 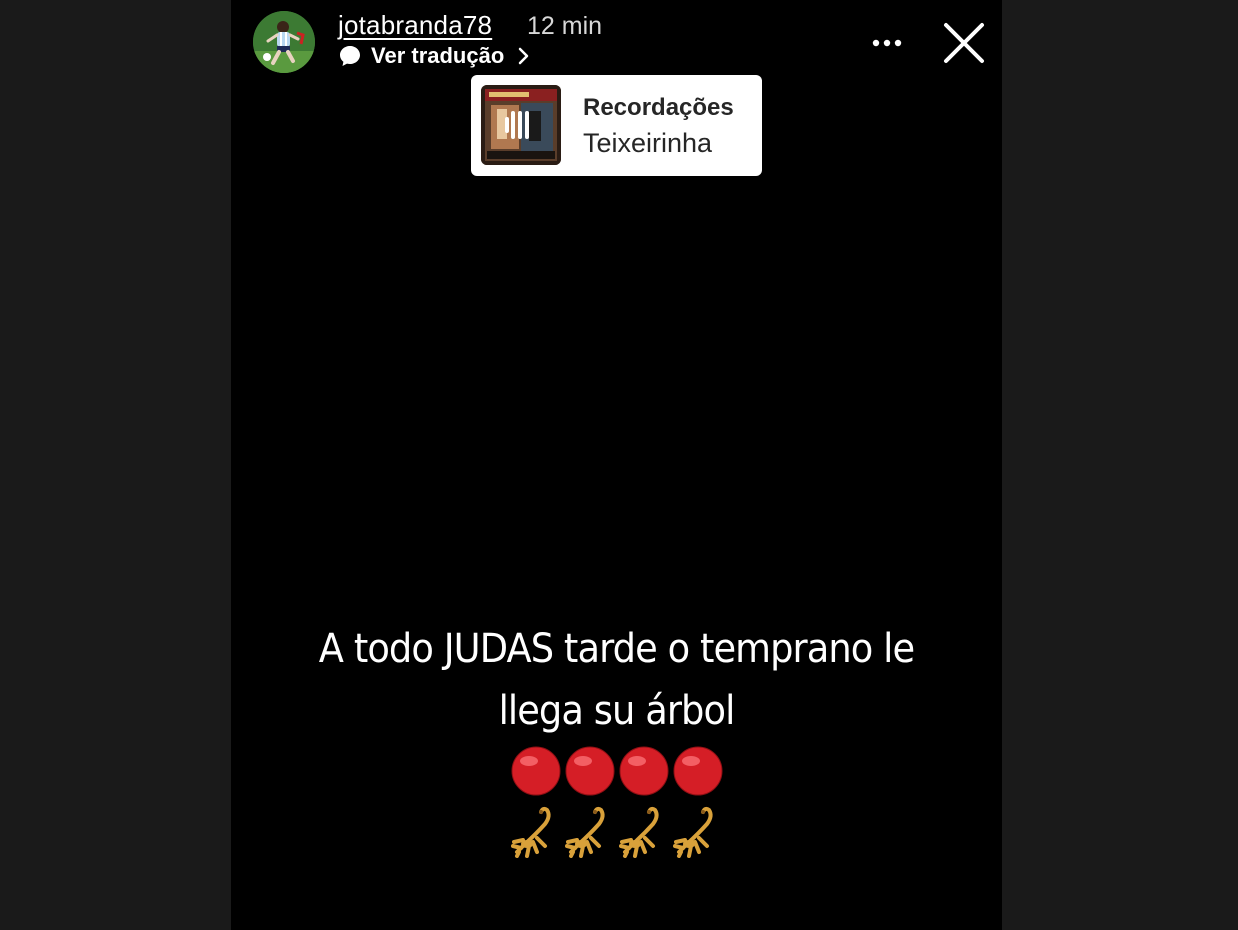 I want to click on scorpion-emoji-row, so click(x=616, y=831).